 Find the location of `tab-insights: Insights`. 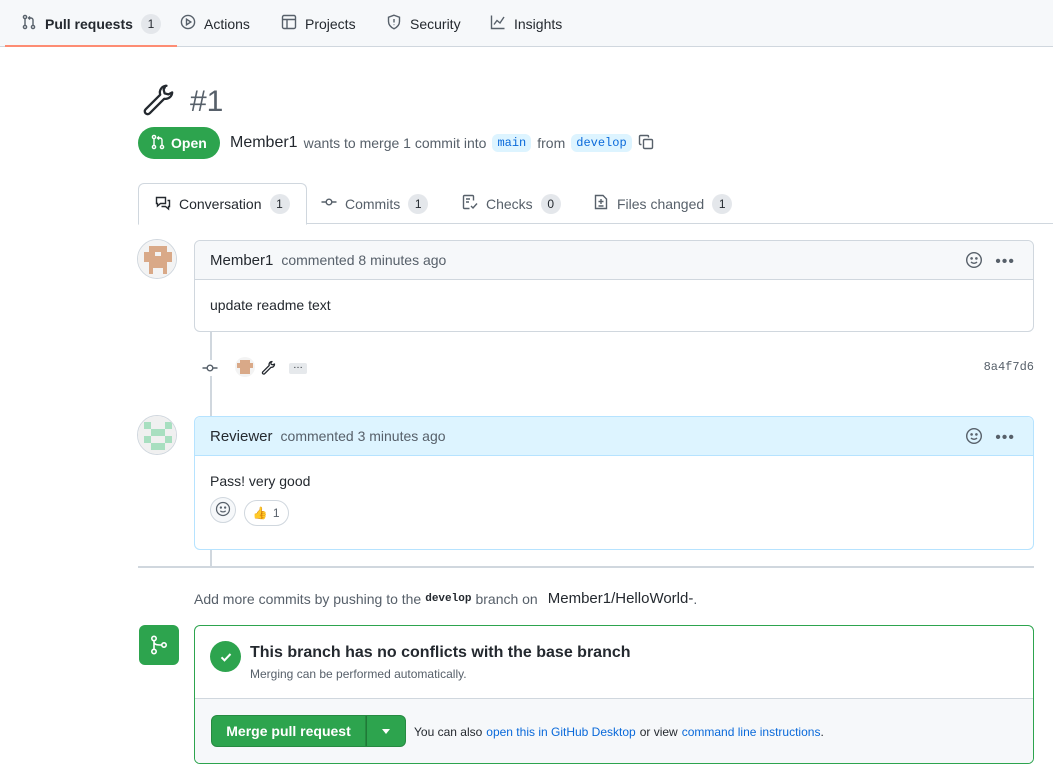

tab-insights: Insights is located at coordinates (526, 23).